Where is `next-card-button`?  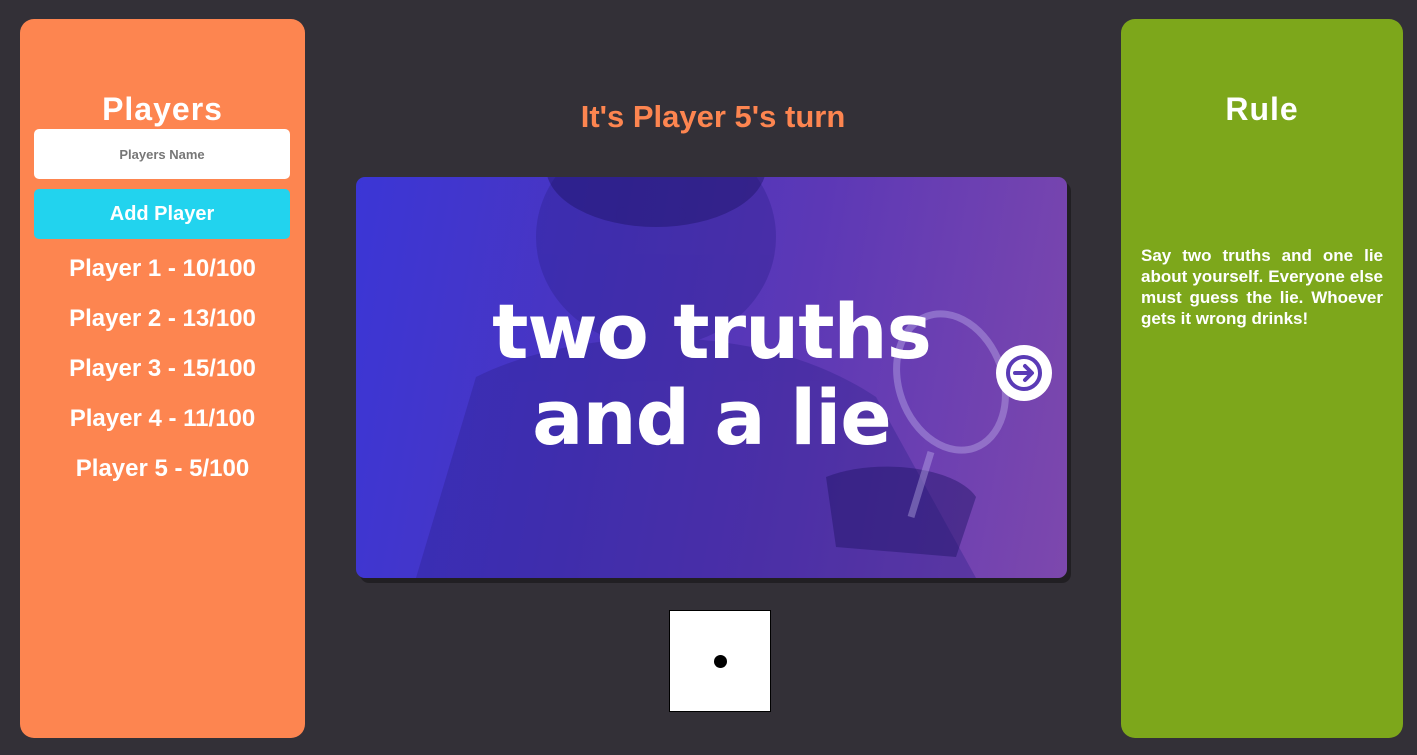
next-card-button is located at coordinates (1024, 373).